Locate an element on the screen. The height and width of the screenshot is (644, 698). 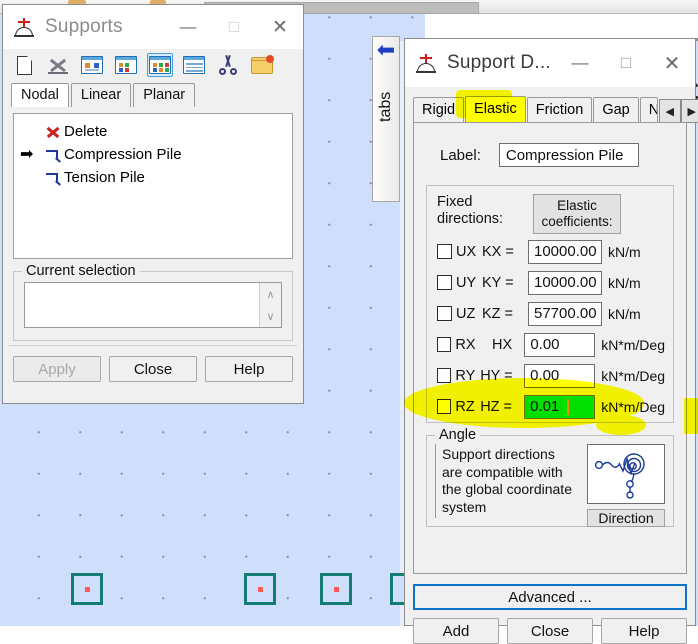
input-hx: 0.00 is located at coordinates (560, 344).